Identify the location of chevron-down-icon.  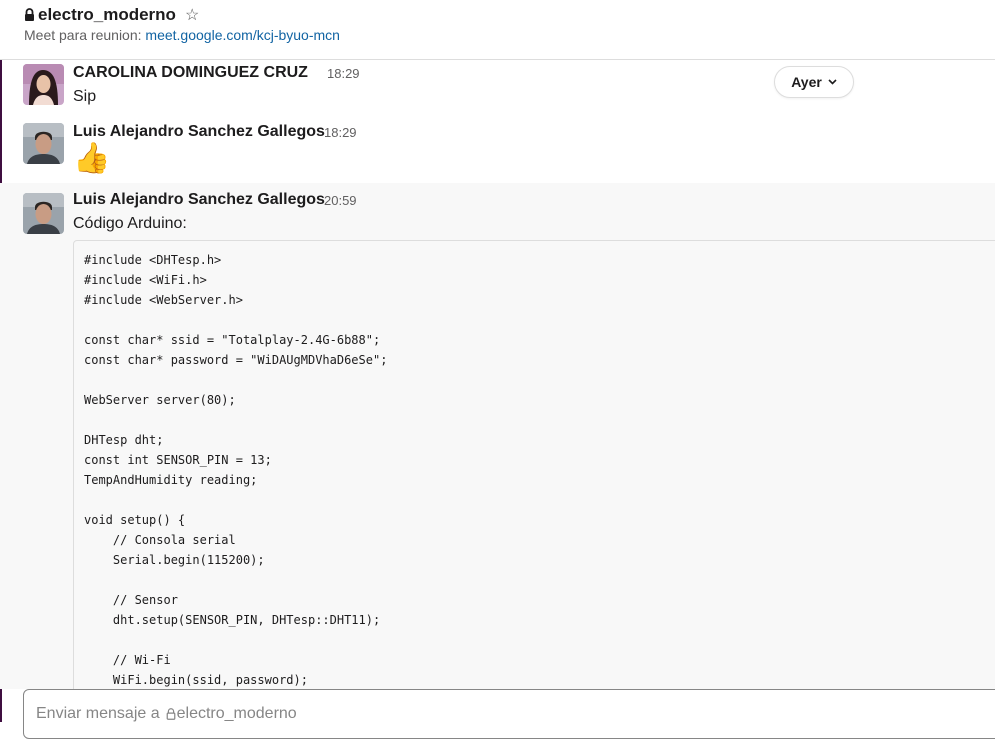
(832, 82).